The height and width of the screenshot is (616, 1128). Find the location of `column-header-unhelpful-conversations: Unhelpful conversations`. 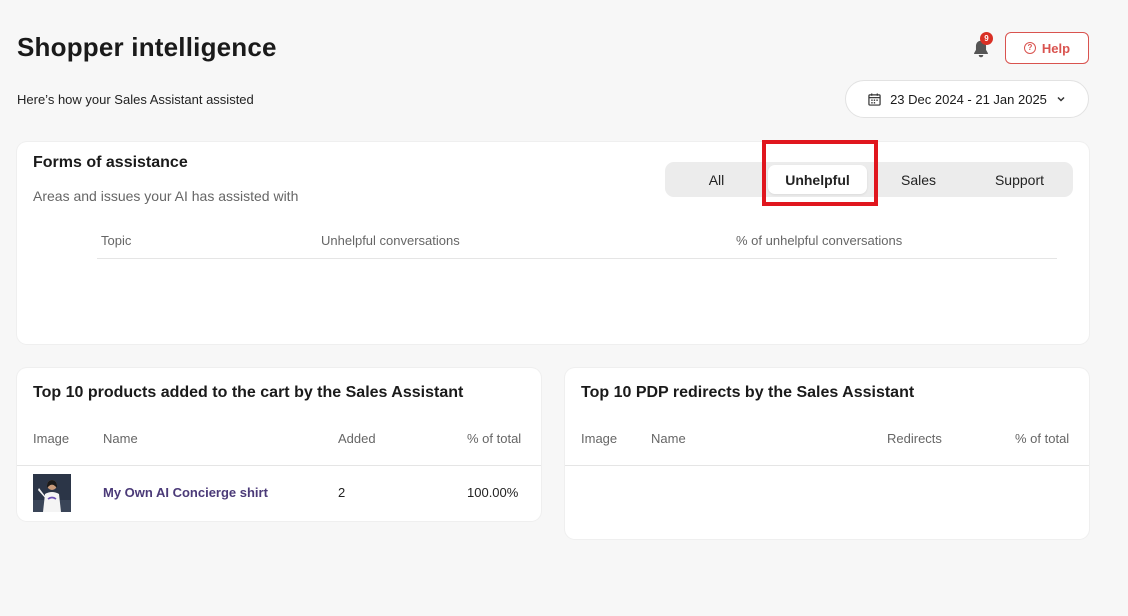

column-header-unhelpful-conversations: Unhelpful conversations is located at coordinates (390, 240).